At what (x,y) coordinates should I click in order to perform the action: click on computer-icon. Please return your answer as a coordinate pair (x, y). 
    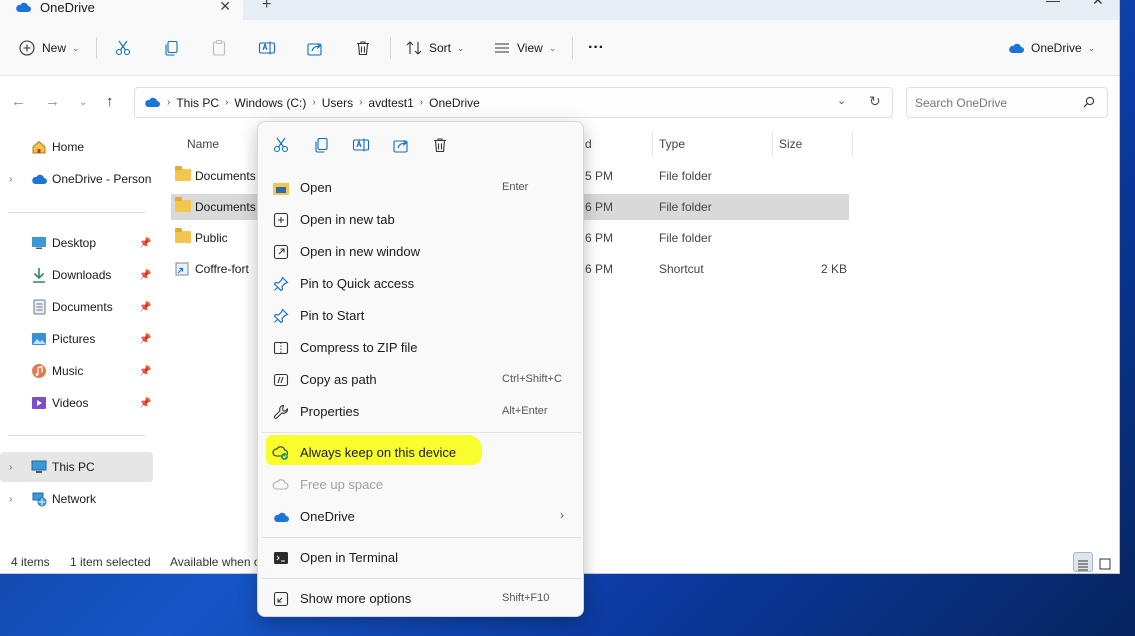
    Looking at the image, I should click on (39, 467).